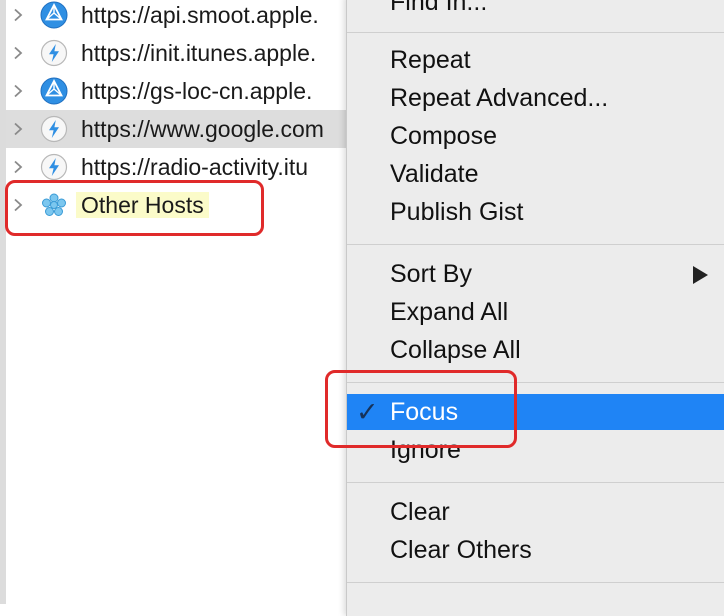 The image size is (724, 616). I want to click on host-row: https://api.smoot.apple., so click(176, 17).